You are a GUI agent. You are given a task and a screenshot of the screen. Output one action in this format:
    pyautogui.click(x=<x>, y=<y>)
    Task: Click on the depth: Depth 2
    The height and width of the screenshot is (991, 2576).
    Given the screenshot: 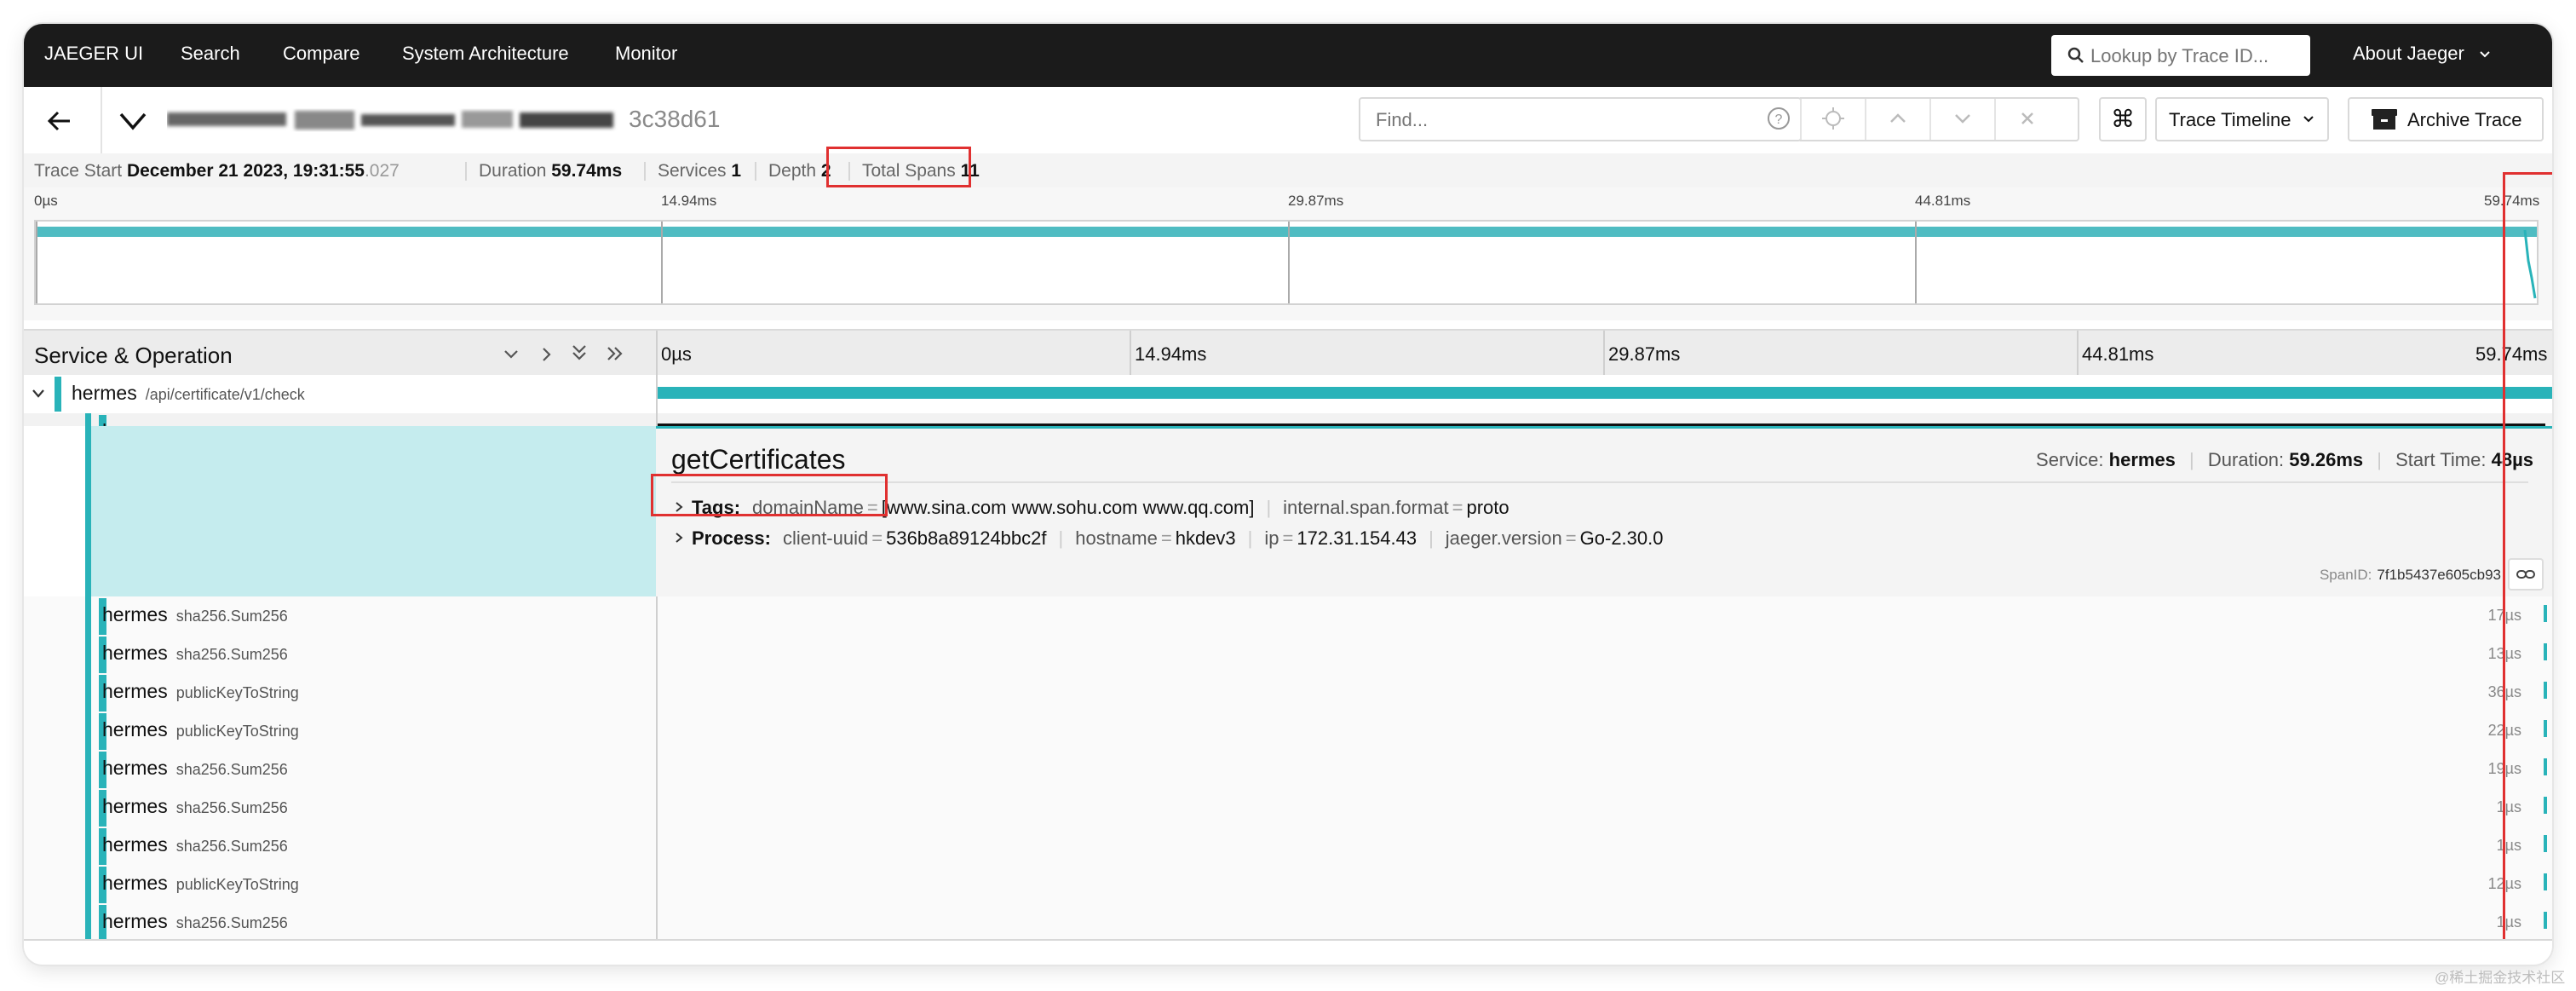 What is the action you would take?
    pyautogui.click(x=799, y=171)
    